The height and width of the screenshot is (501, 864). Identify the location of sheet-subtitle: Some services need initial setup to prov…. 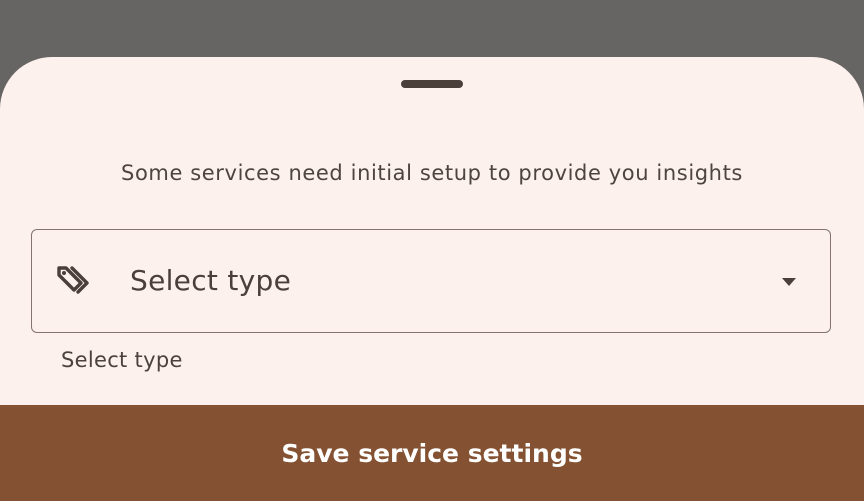
(432, 173).